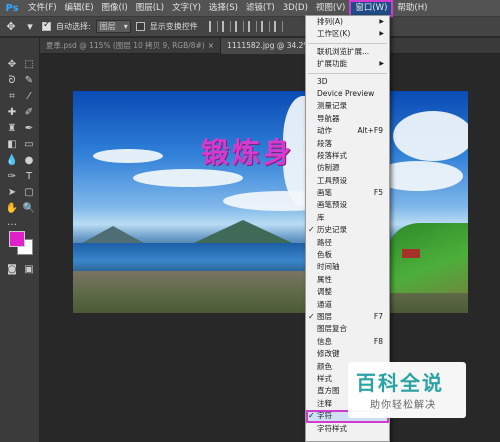  What do you see at coordinates (278, 26) in the screenshot?
I see `align-right-icon` at bounding box center [278, 26].